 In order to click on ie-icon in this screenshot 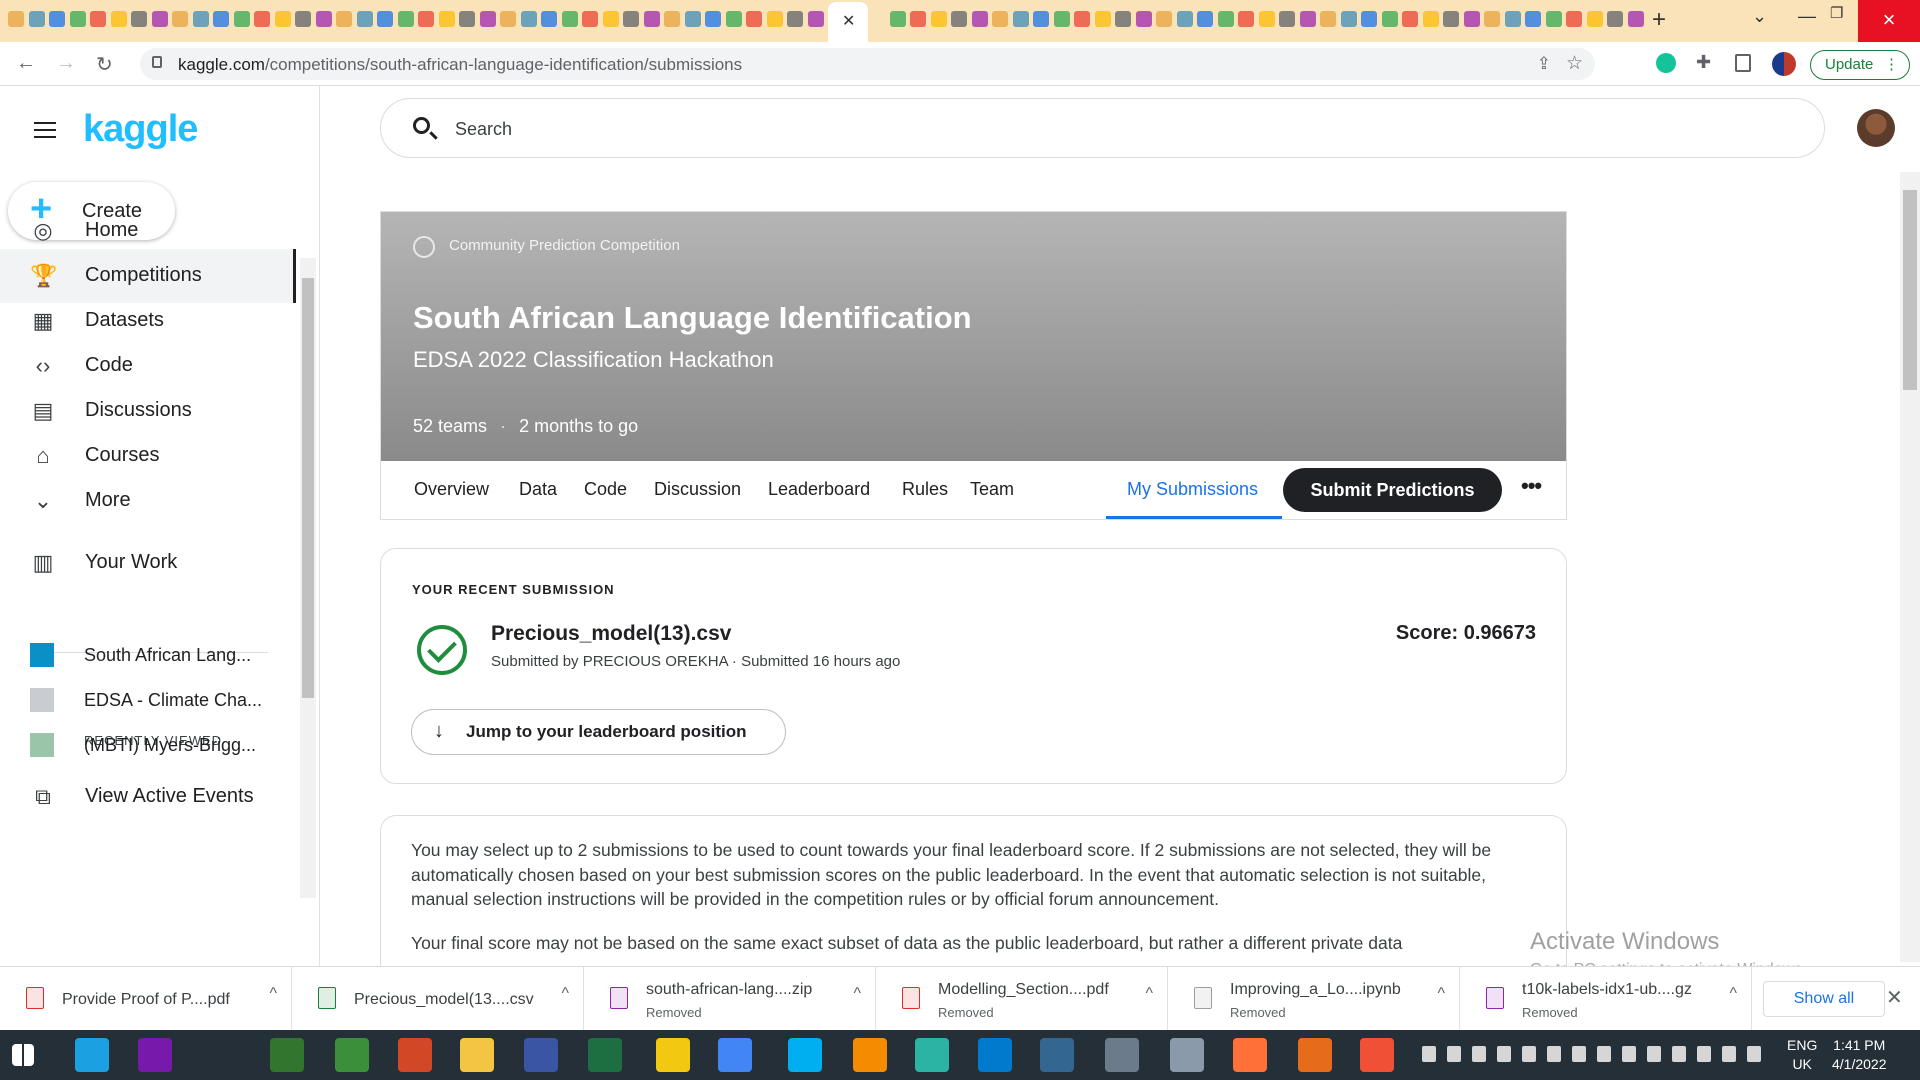, I will do `click(92, 1055)`.